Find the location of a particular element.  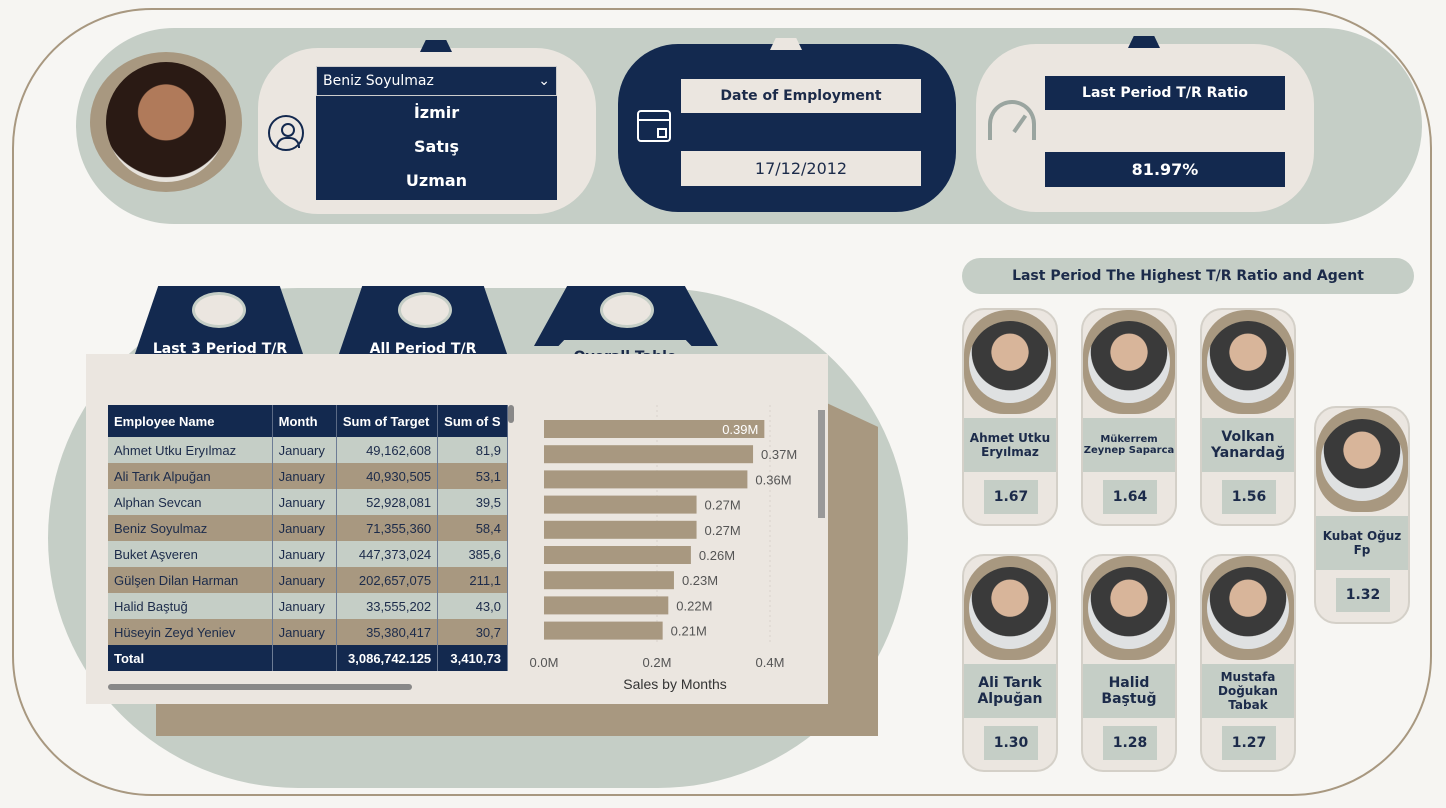

table-cell: 33,555,202 is located at coordinates (387, 606).